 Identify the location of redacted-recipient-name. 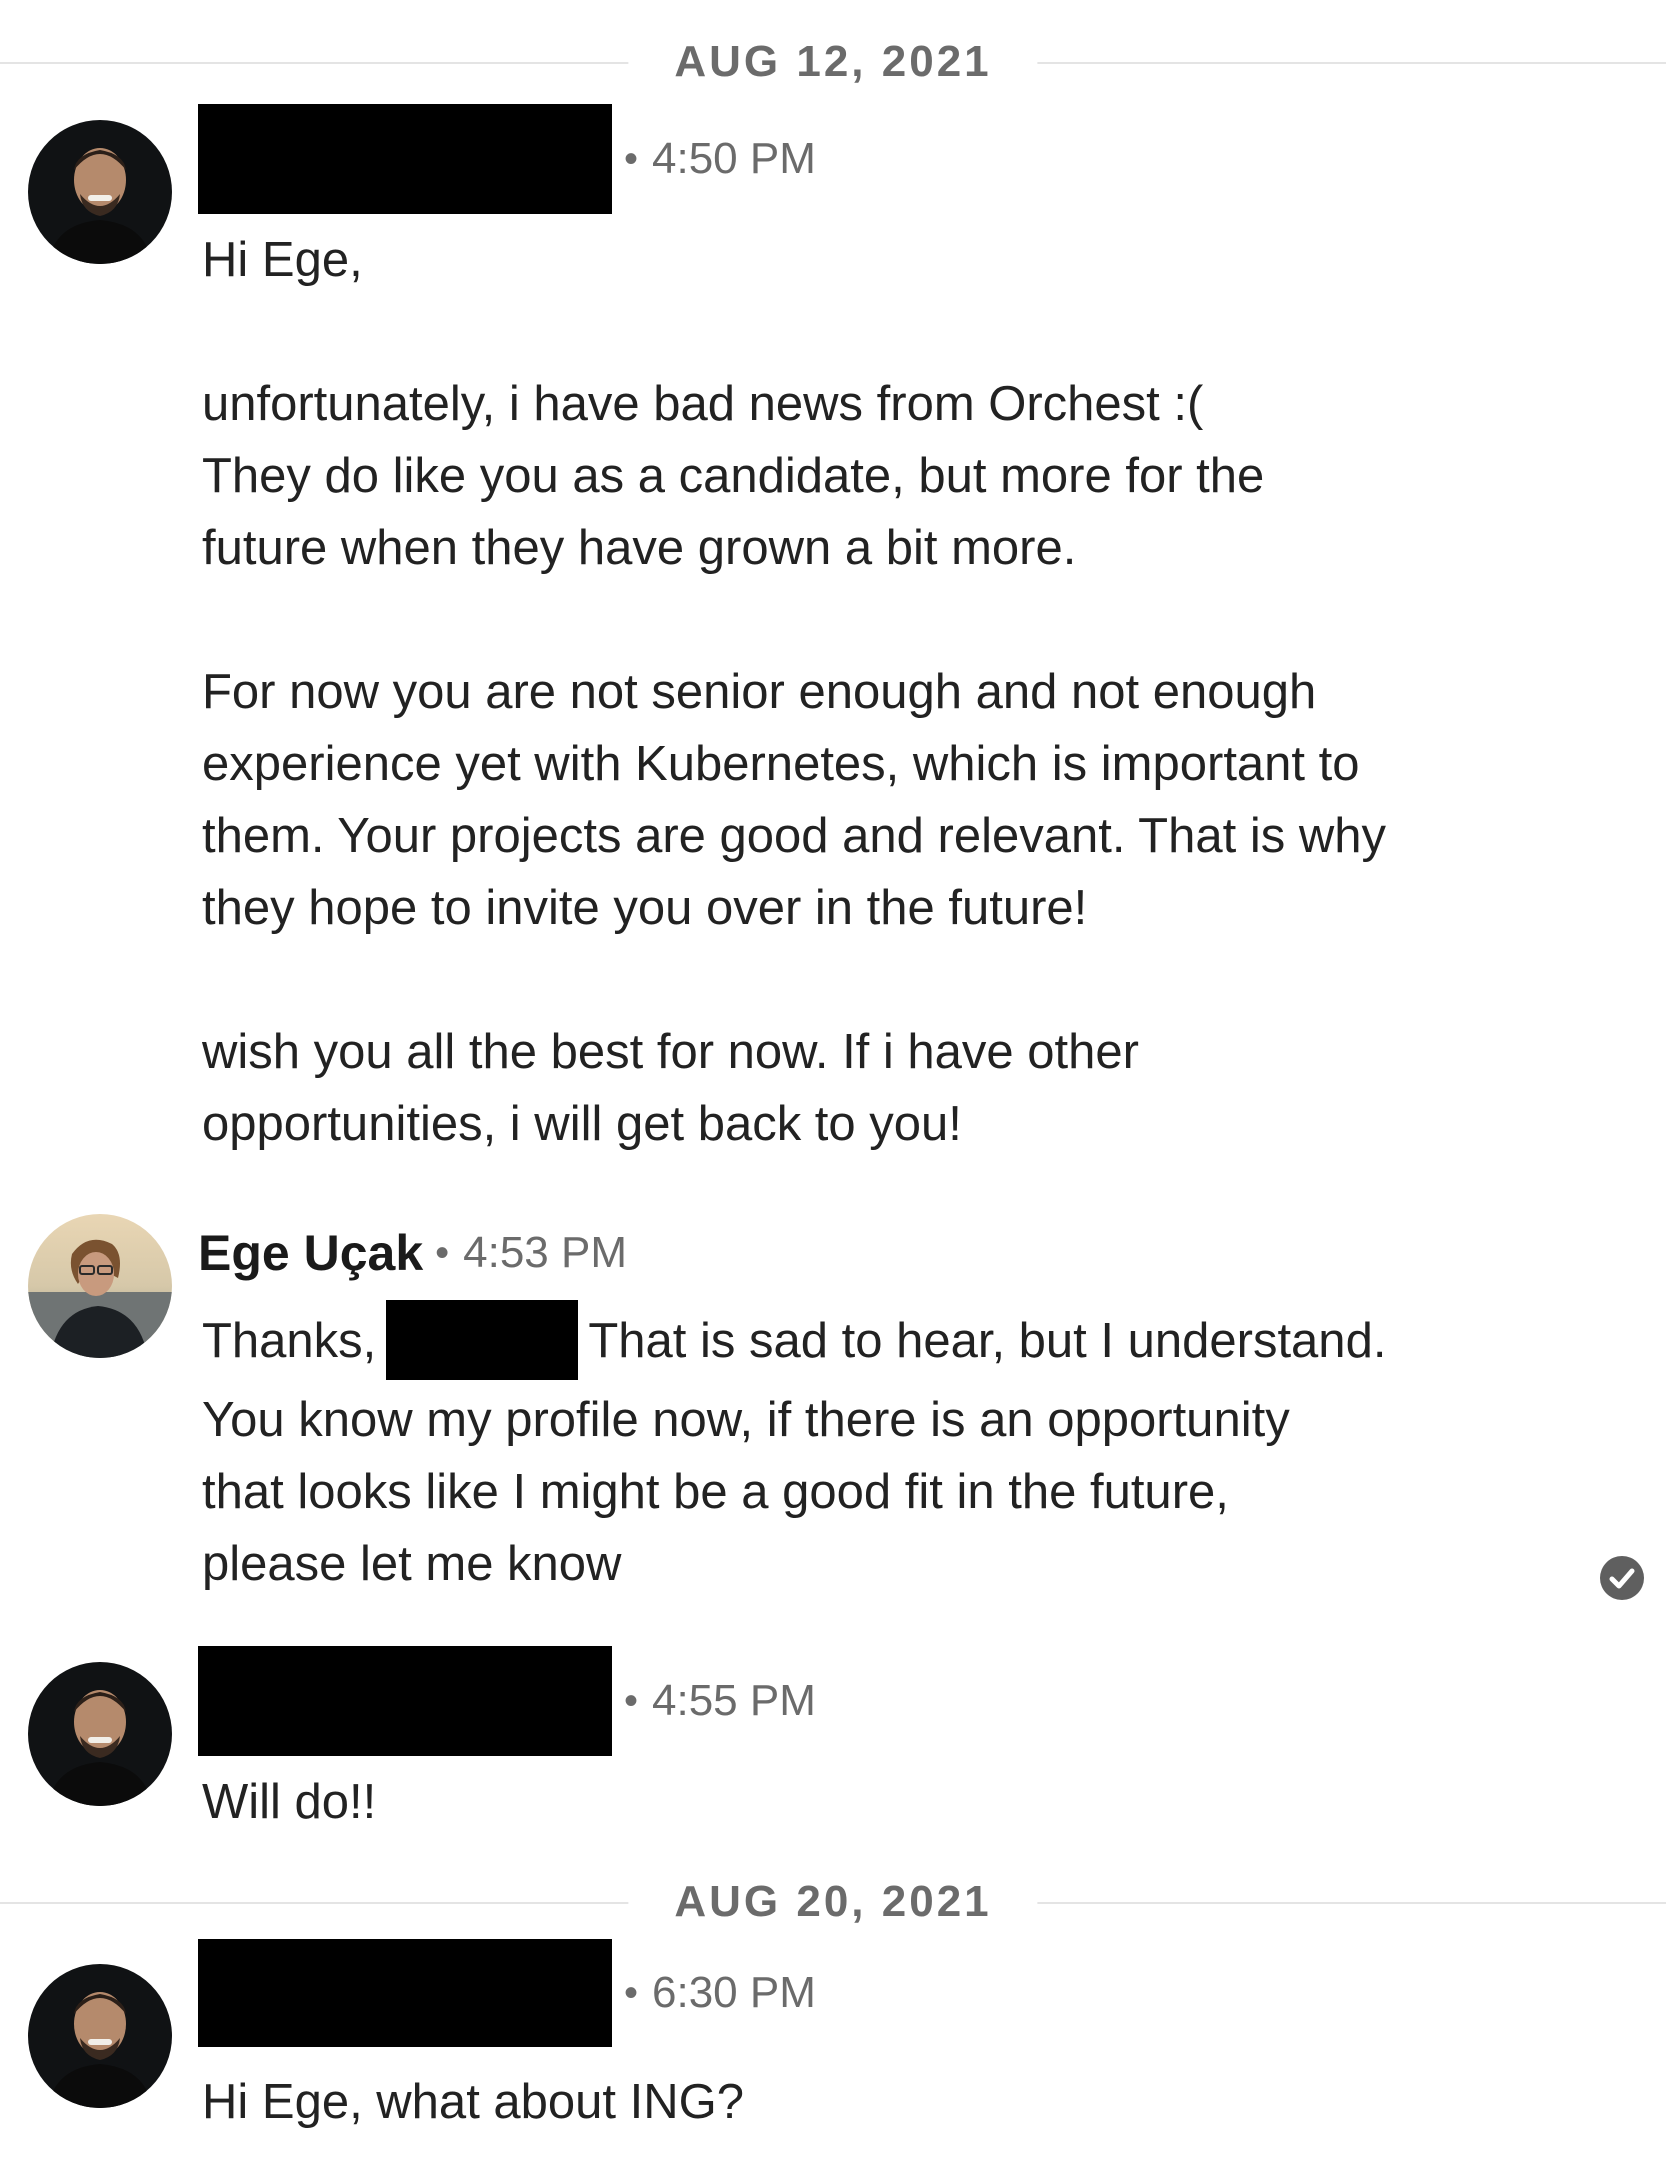
(482, 1340).